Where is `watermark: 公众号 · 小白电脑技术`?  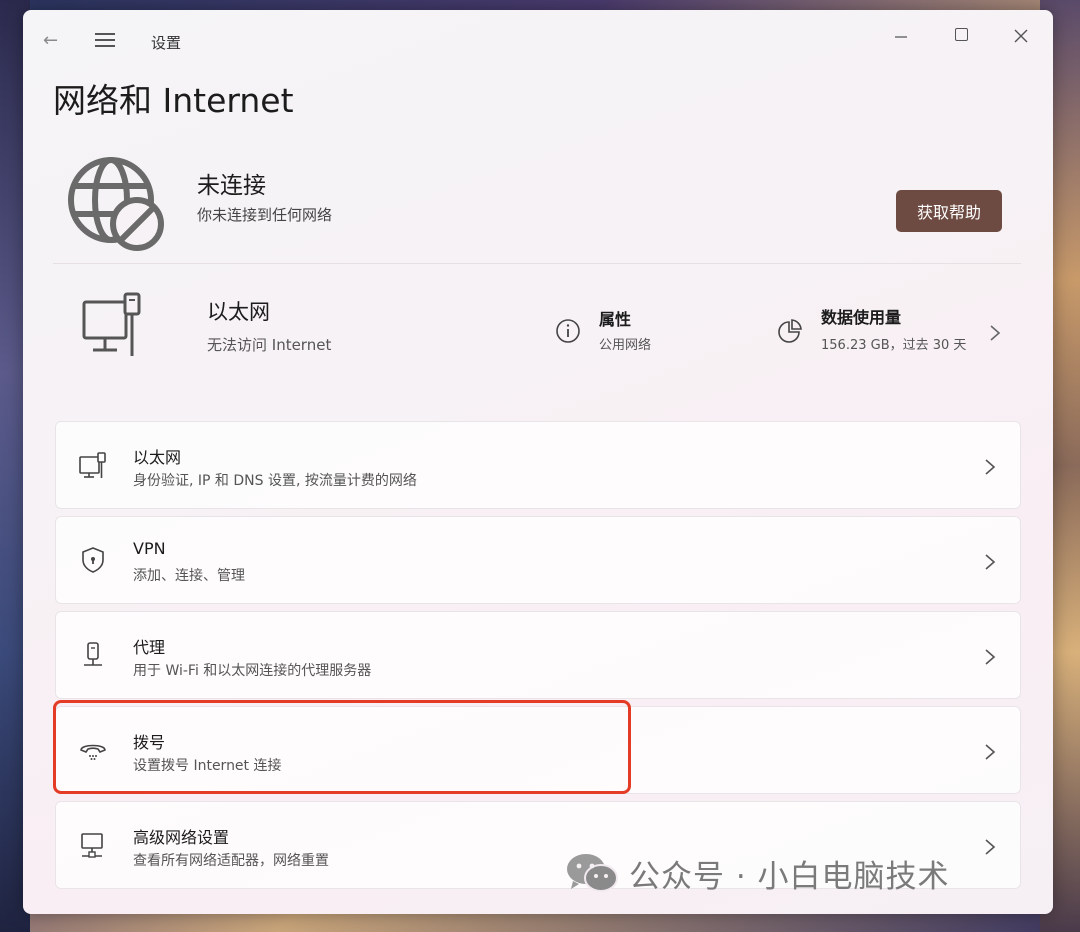 watermark: 公众号 · 小白电脑技术 is located at coordinates (757, 873).